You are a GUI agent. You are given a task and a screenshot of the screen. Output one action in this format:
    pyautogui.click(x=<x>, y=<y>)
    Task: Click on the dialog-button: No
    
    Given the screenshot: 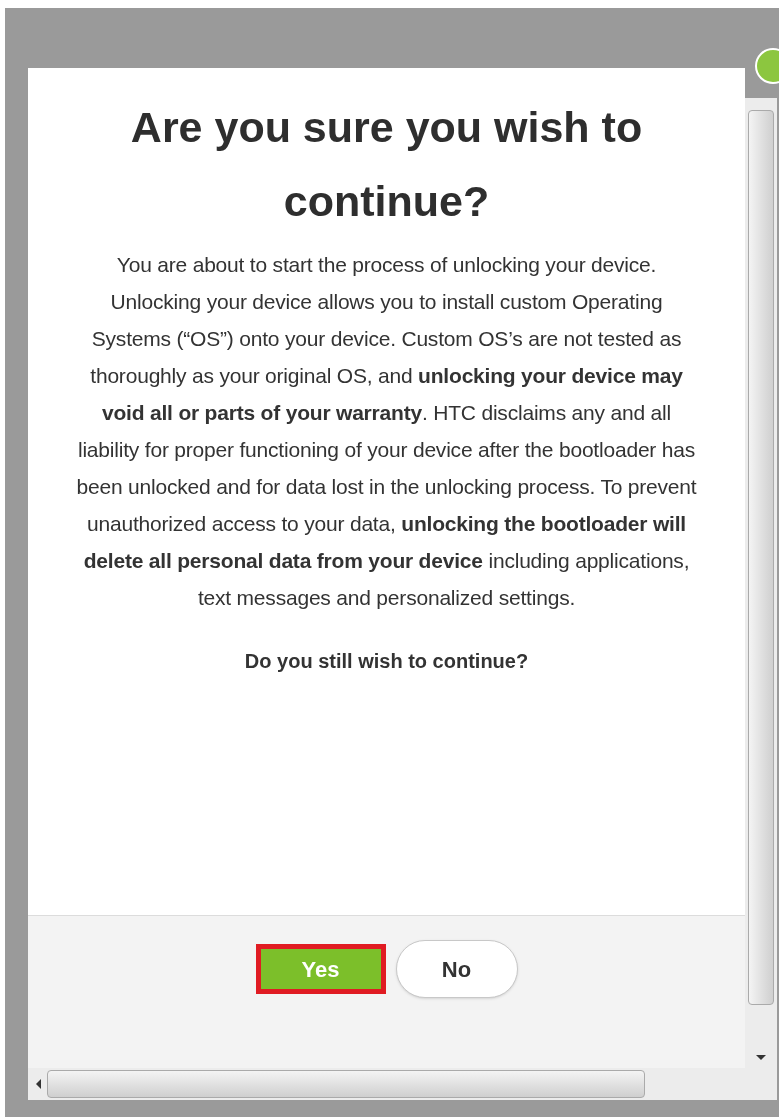 What is the action you would take?
    pyautogui.click(x=456, y=969)
    